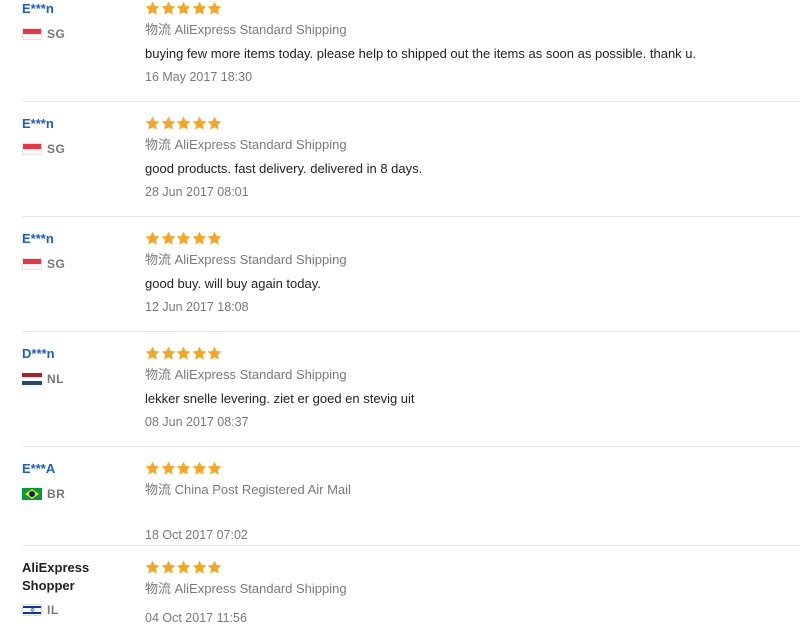 This screenshot has width=800, height=641. Describe the element at coordinates (32, 379) in the screenshot. I see `netherlands-flag-icon` at that location.